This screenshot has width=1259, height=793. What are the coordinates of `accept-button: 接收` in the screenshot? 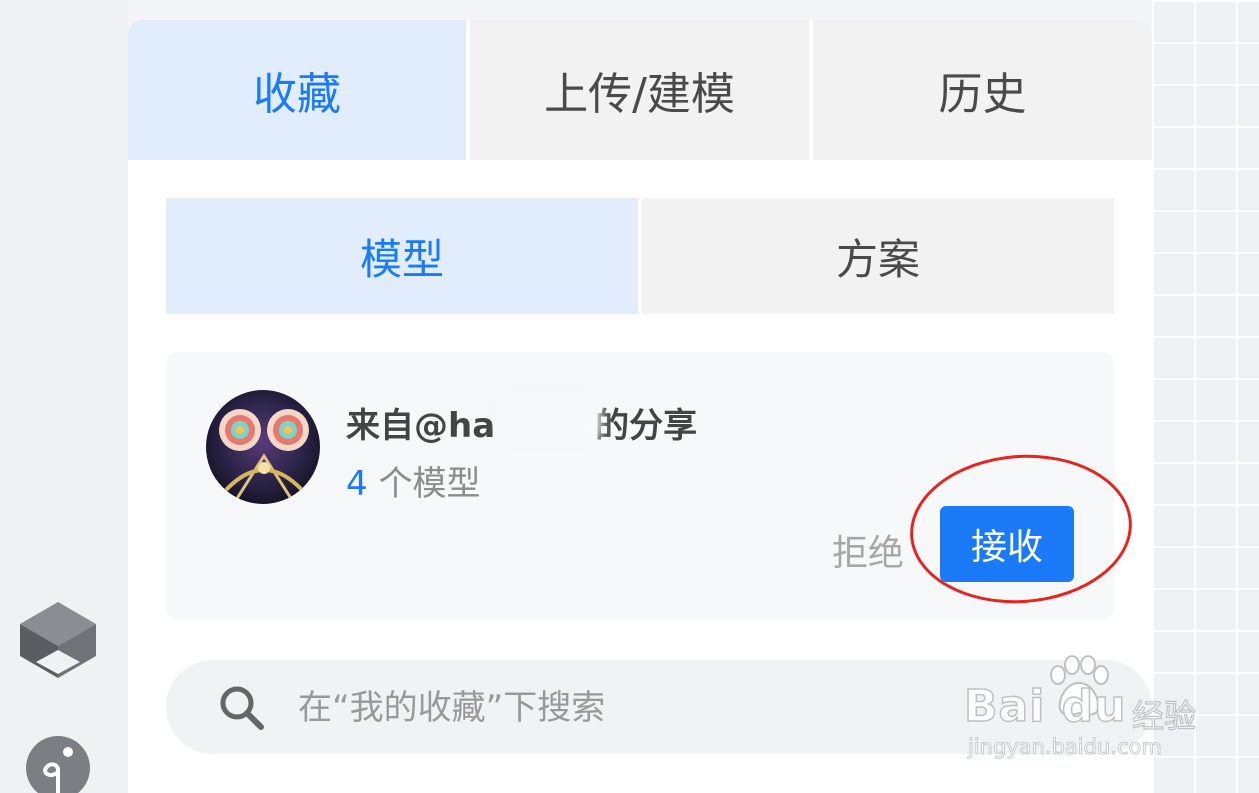 It's located at (1007, 544).